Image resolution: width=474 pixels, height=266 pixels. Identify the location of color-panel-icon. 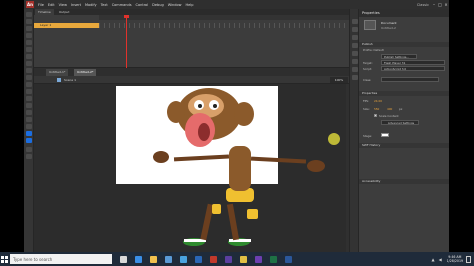
(355, 37).